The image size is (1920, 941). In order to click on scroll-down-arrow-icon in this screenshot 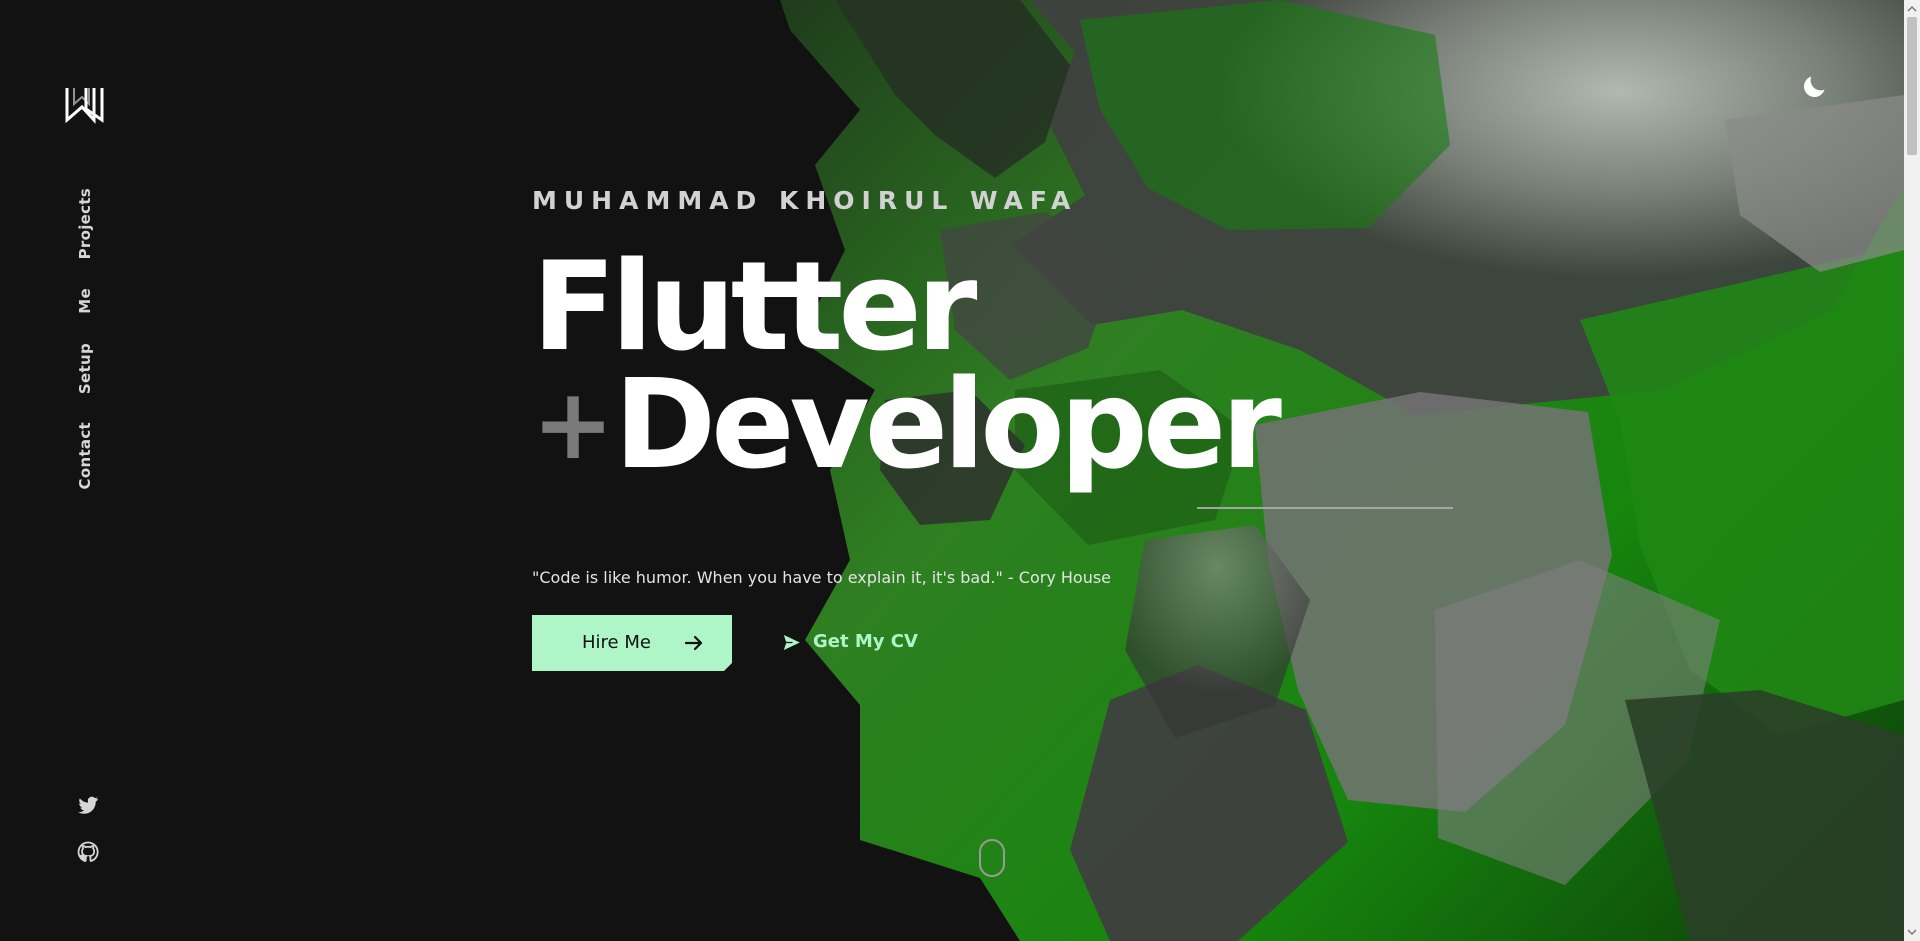, I will do `click(1912, 932)`.